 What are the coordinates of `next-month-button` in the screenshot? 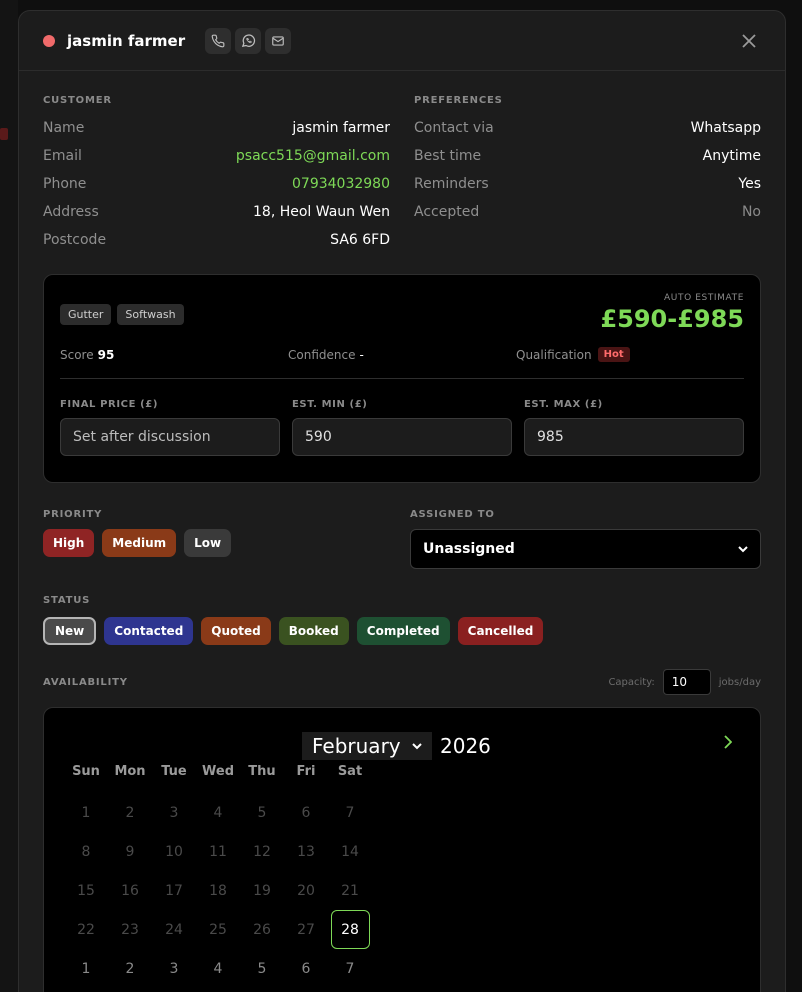 It's located at (728, 743).